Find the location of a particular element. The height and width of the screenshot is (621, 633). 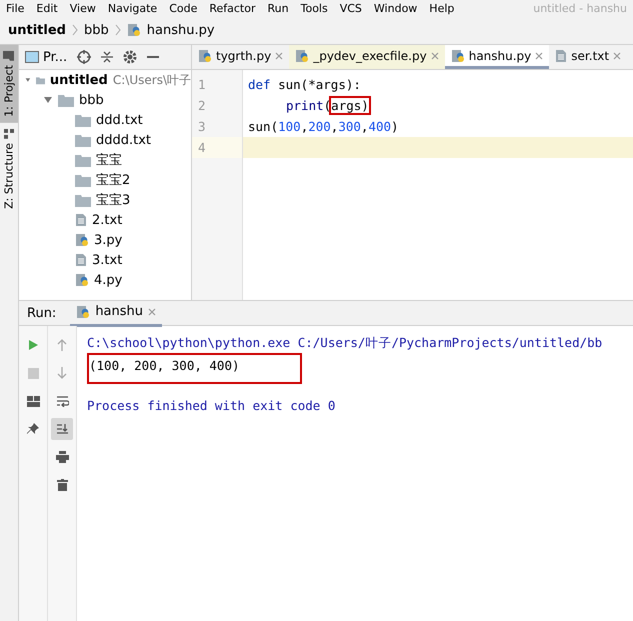

side-tab: Z: Structure is located at coordinates (9, 168).